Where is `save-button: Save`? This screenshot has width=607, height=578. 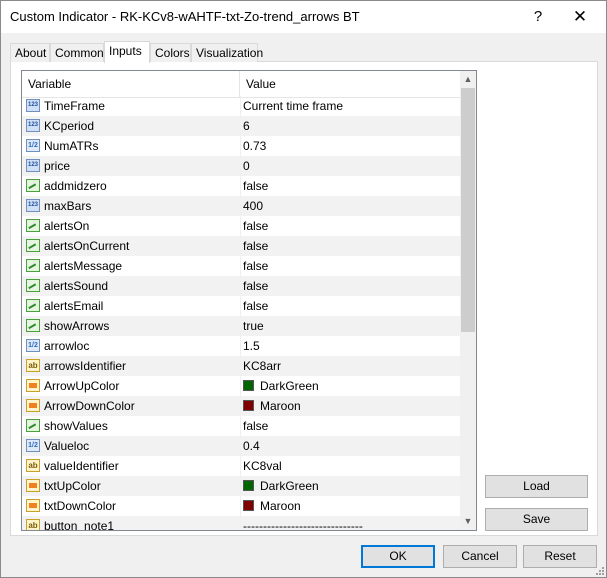 save-button: Save is located at coordinates (536, 519).